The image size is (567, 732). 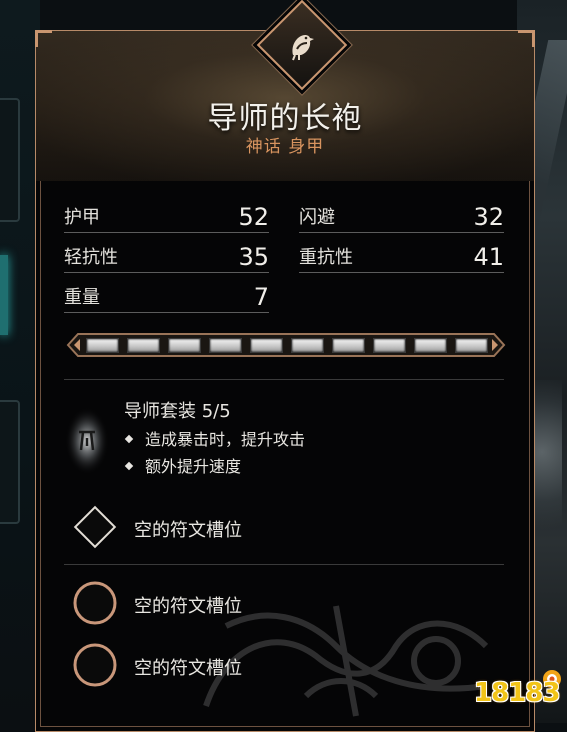 What do you see at coordinates (488, 257) in the screenshot?
I see `stat-value: 41` at bounding box center [488, 257].